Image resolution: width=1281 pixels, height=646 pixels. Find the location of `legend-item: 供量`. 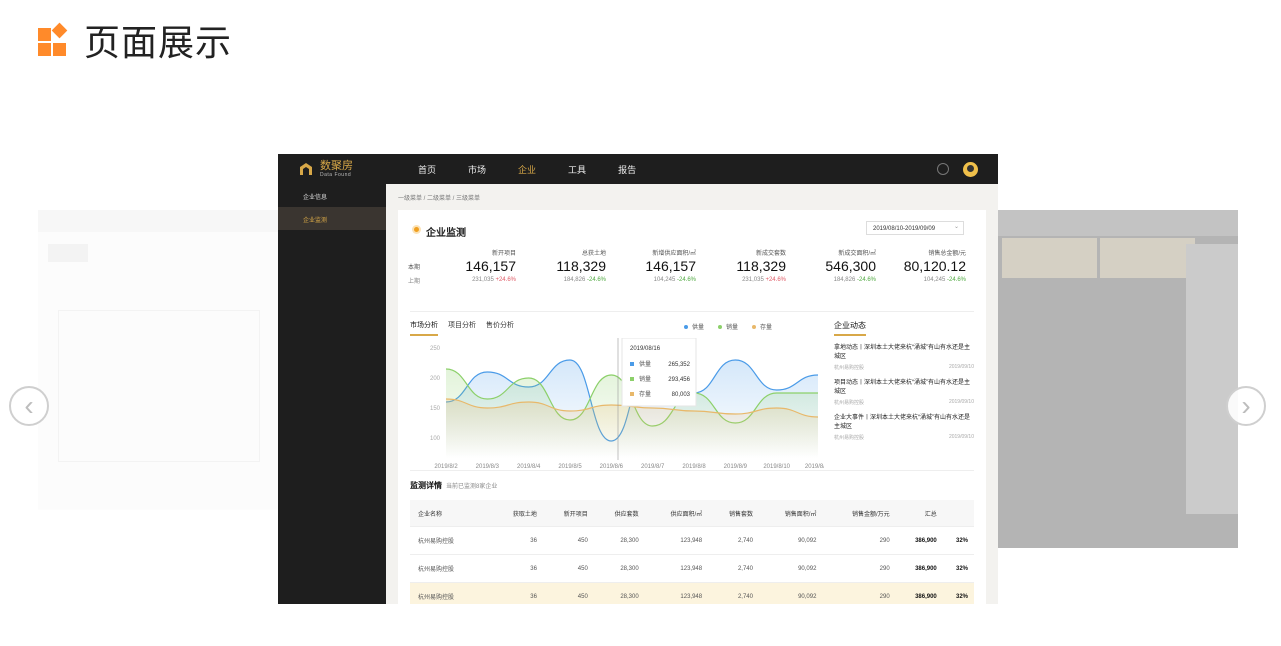

legend-item: 供量 is located at coordinates (694, 326).